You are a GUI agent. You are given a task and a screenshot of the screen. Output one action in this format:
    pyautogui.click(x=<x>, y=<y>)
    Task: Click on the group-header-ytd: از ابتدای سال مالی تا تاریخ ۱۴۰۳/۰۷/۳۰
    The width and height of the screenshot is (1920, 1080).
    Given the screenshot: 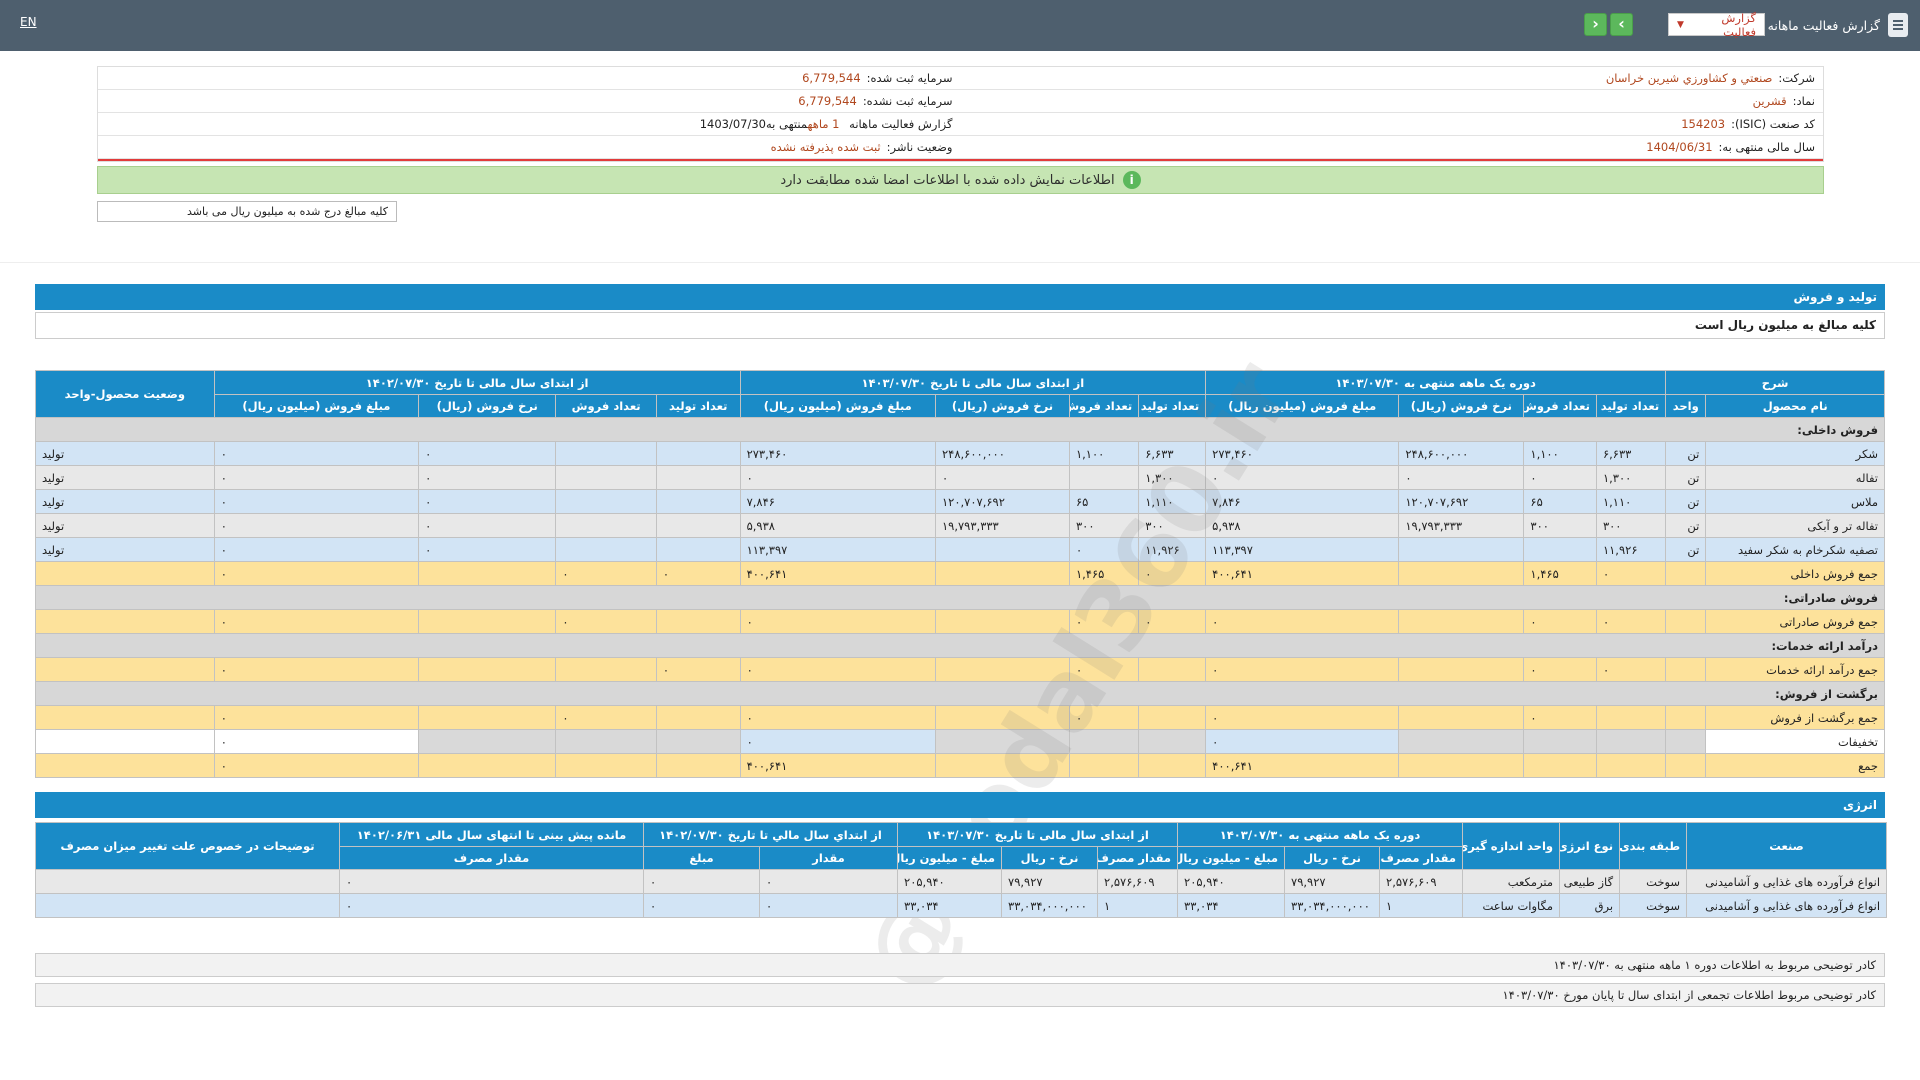 What is the action you would take?
    pyautogui.click(x=973, y=382)
    